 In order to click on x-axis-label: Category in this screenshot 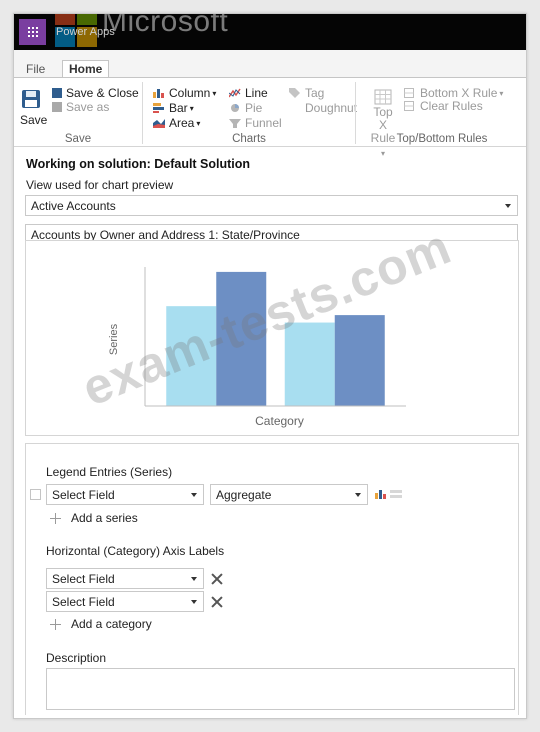, I will do `click(279, 421)`.